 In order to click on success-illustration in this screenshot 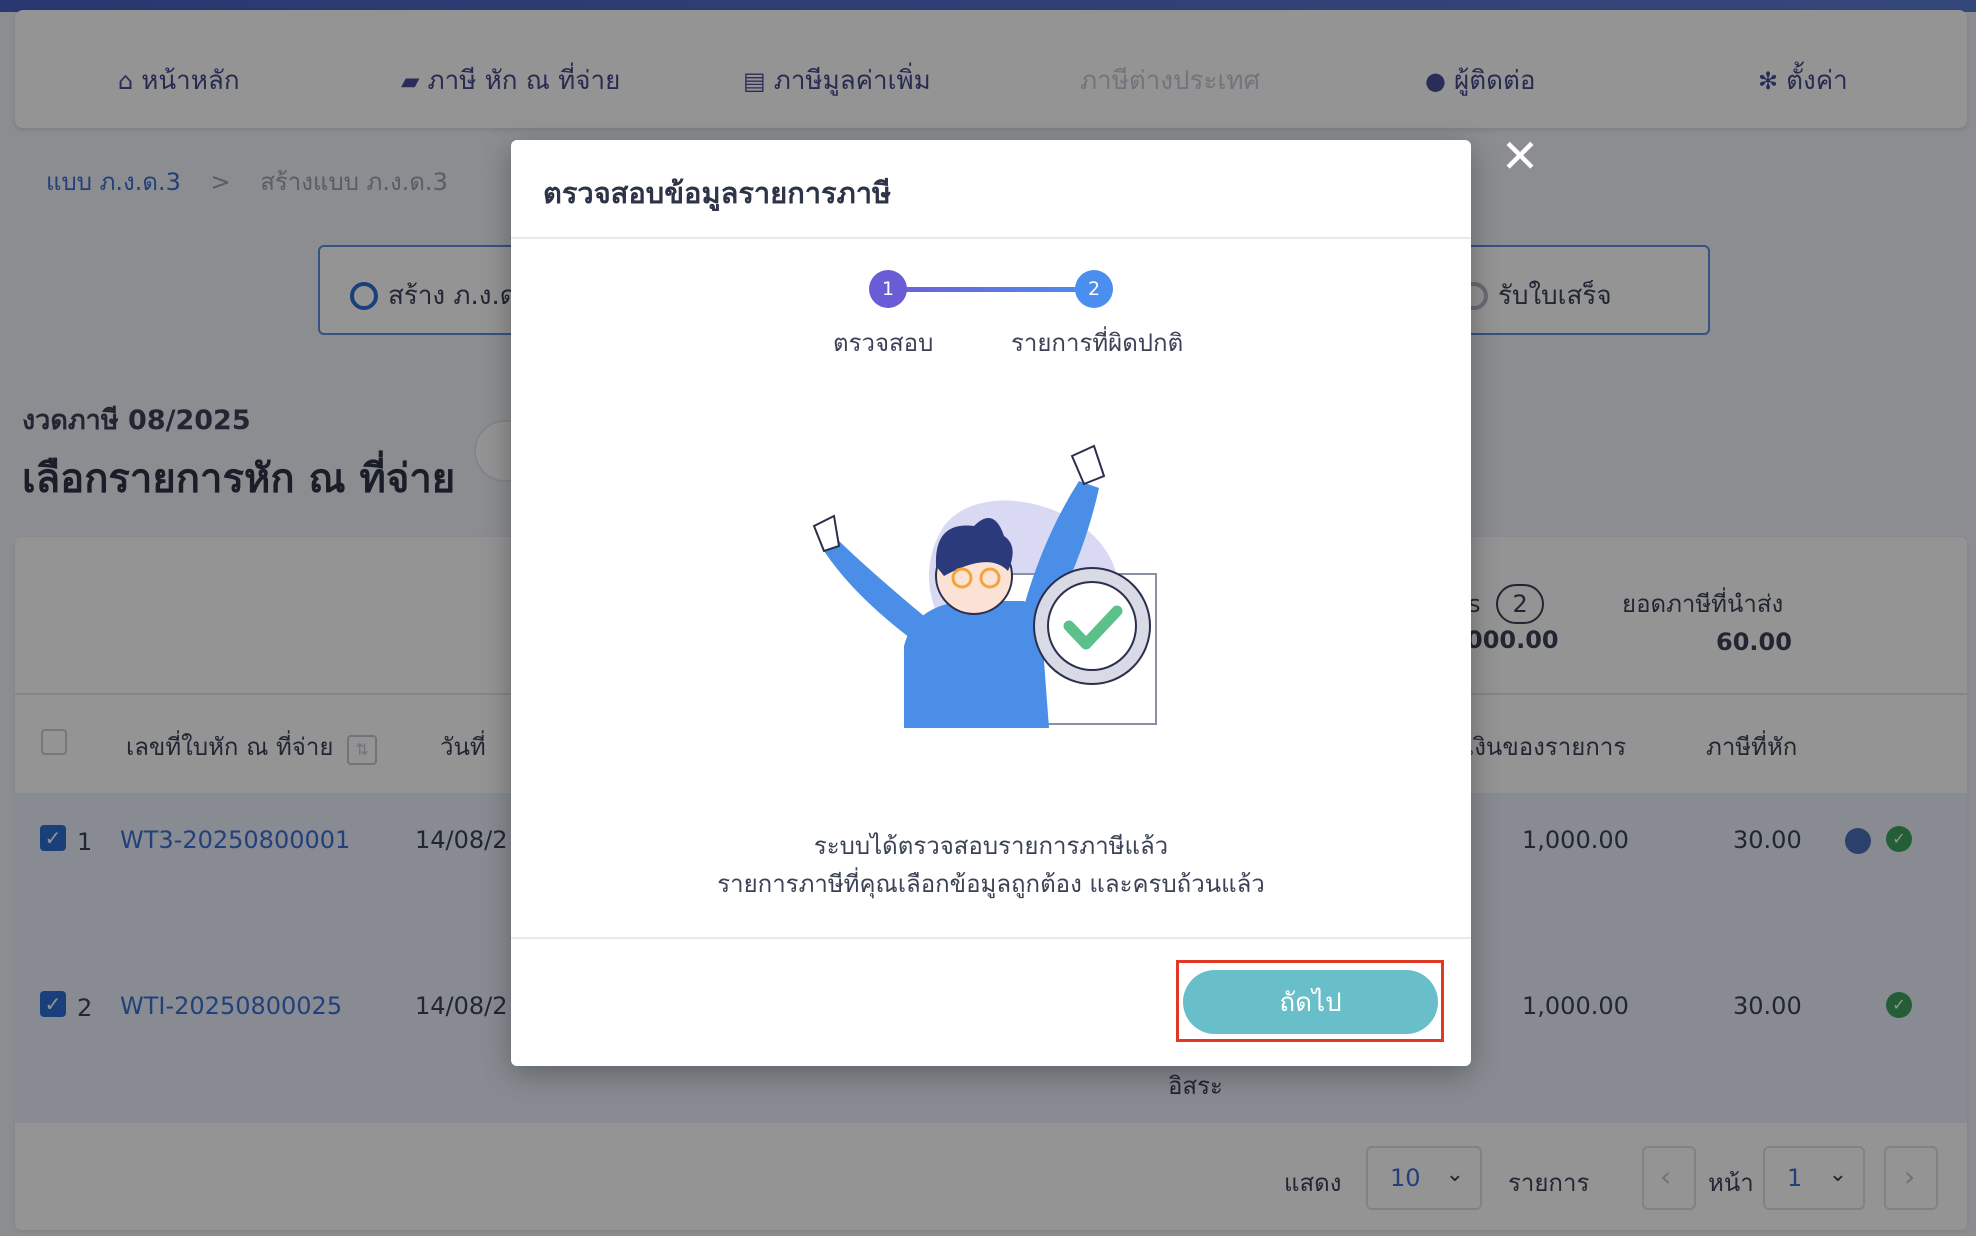, I will do `click(984, 586)`.